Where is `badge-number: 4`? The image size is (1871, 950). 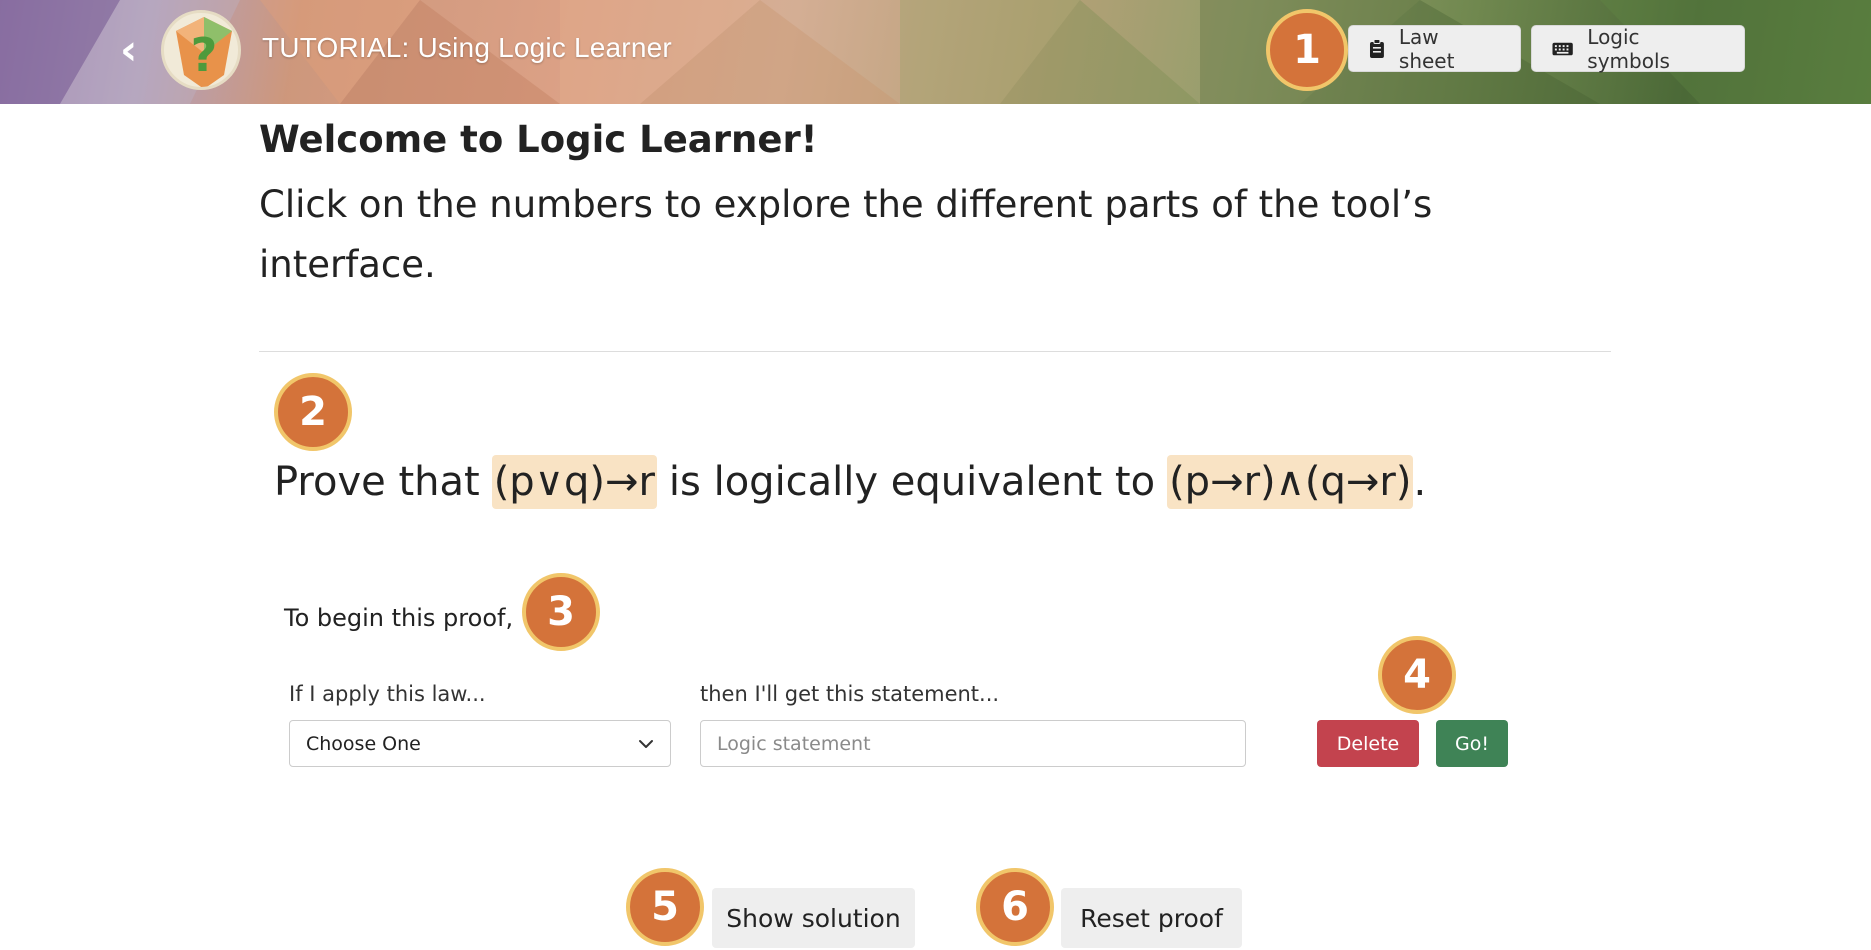
badge-number: 4 is located at coordinates (1417, 675).